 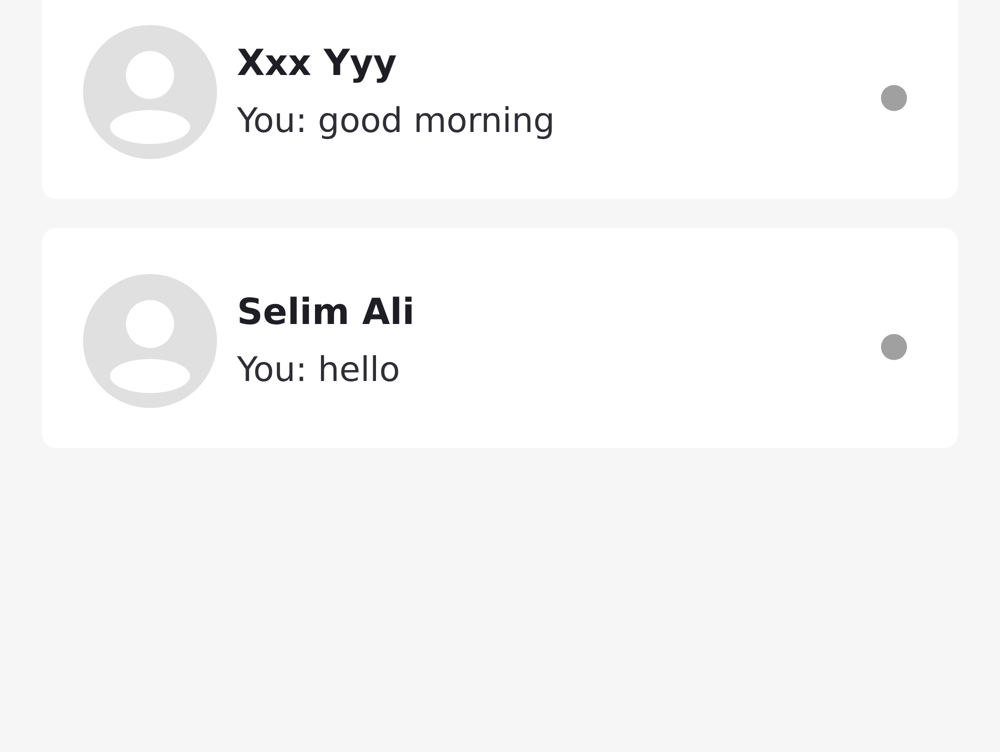 What do you see at coordinates (319, 370) in the screenshot?
I see `last-message: You: hello` at bounding box center [319, 370].